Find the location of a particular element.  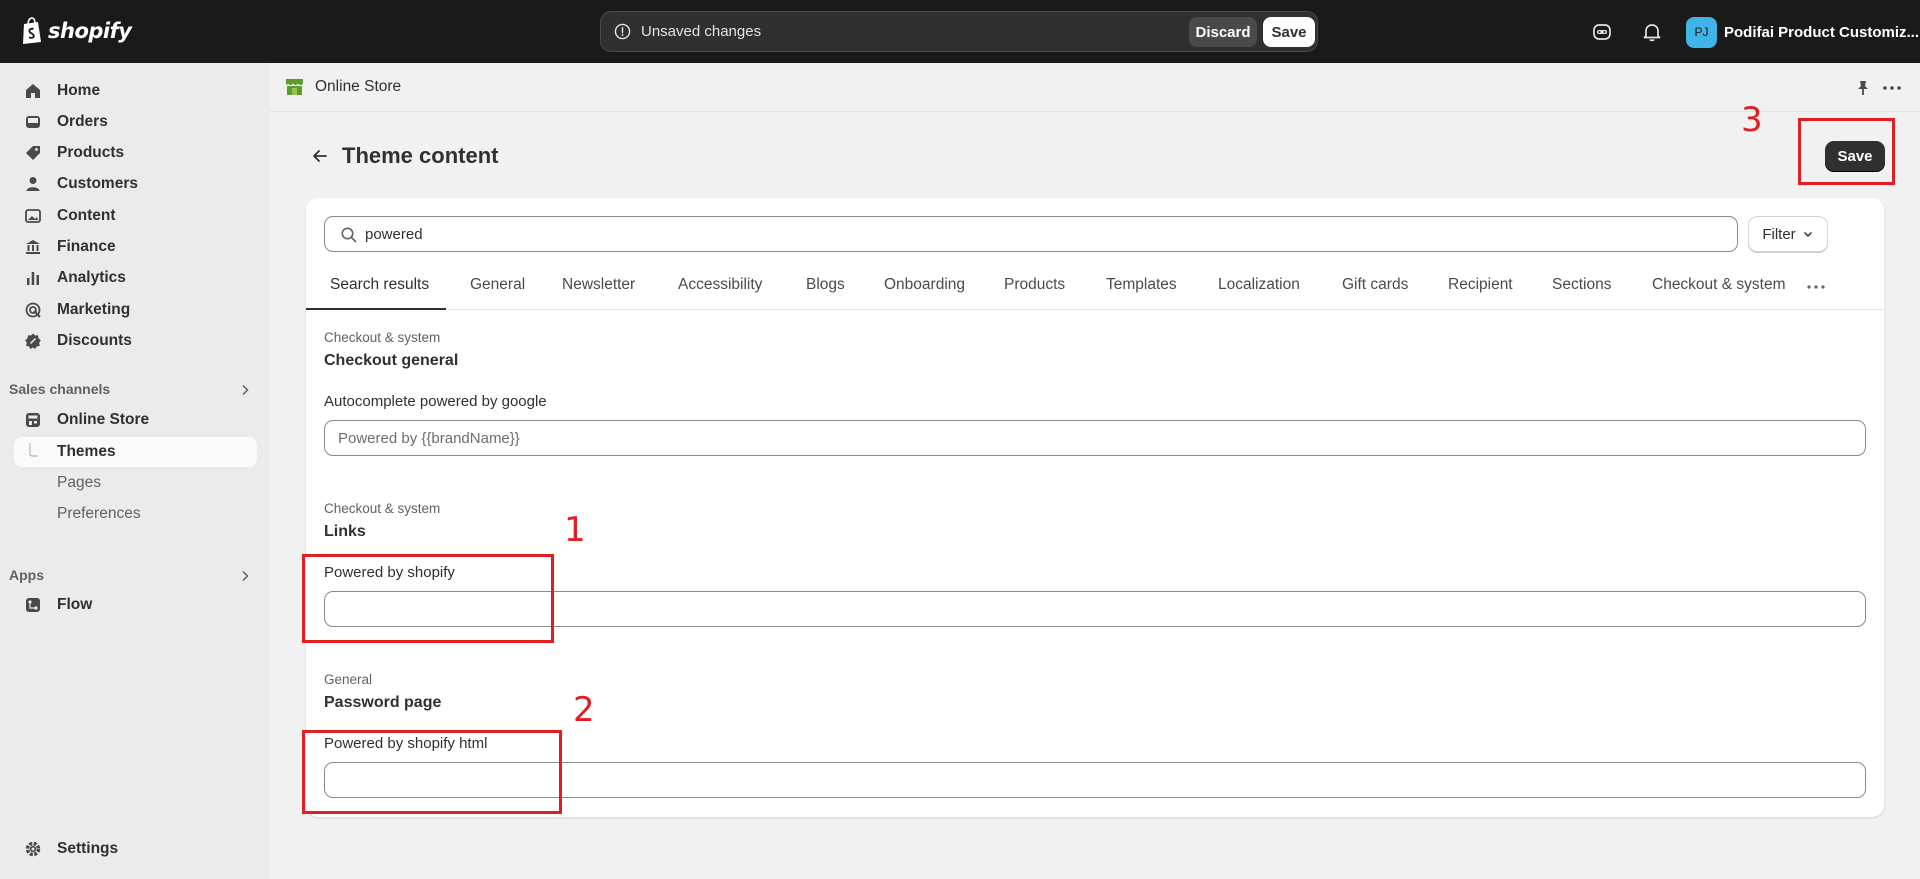

flow-icon is located at coordinates (33, 605).